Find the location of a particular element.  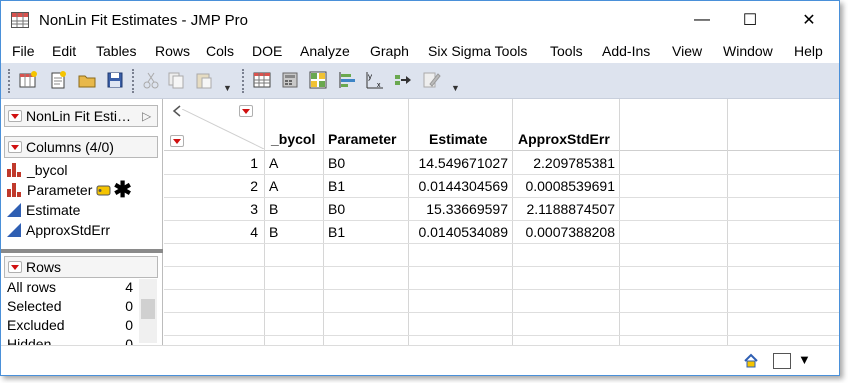

rows-header: Rows is located at coordinates (81, 267).